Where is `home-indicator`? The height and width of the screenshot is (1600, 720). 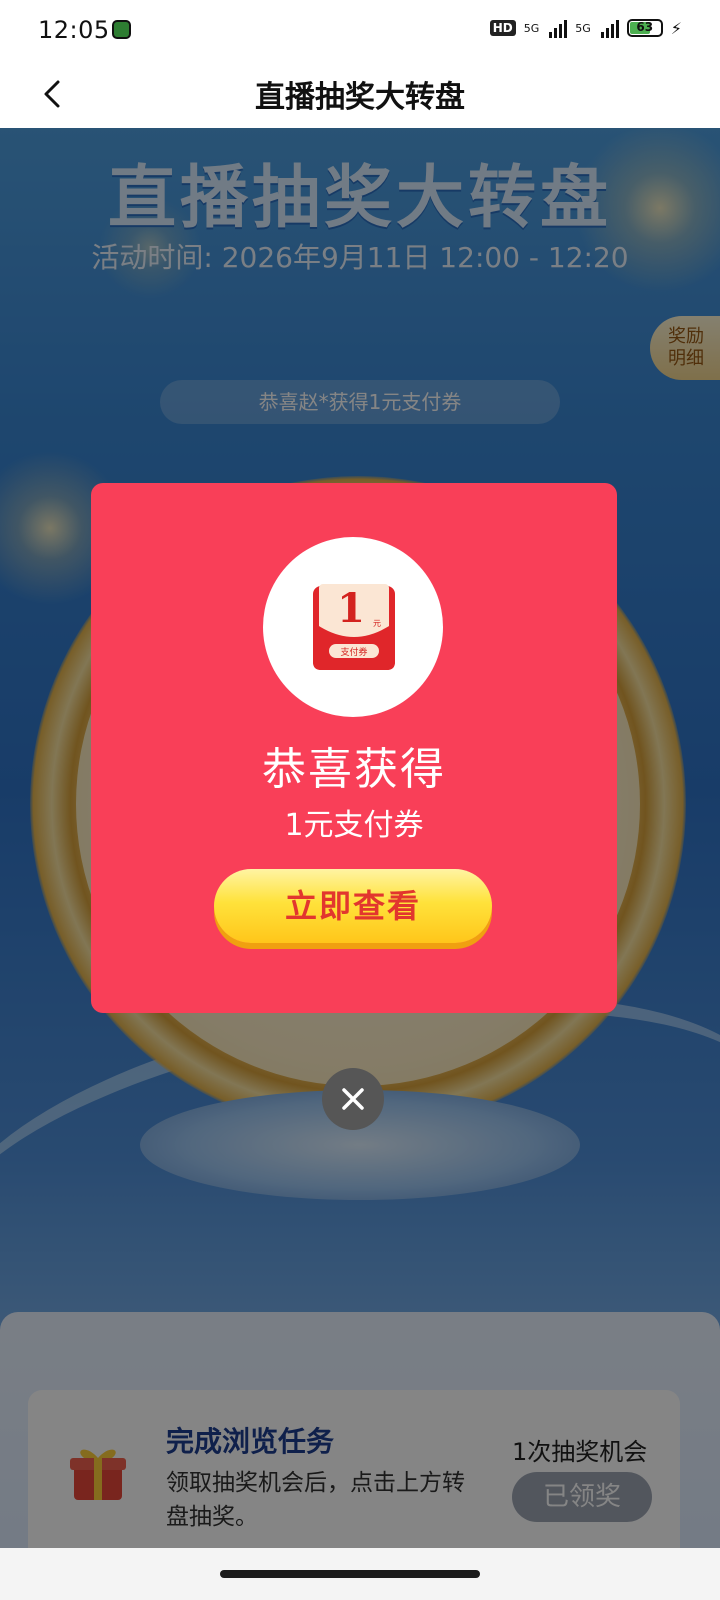
home-indicator is located at coordinates (350, 1574).